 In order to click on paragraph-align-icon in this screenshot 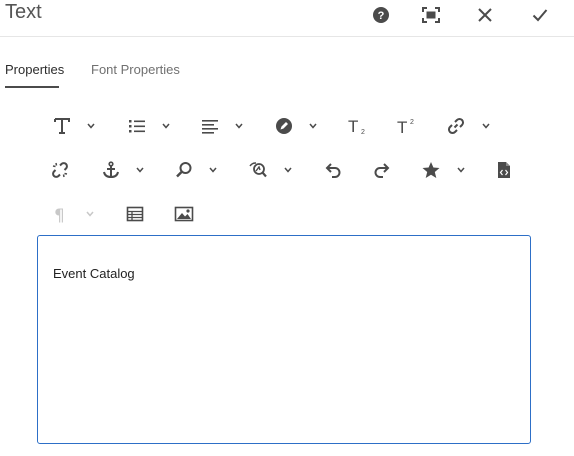, I will do `click(210, 127)`.